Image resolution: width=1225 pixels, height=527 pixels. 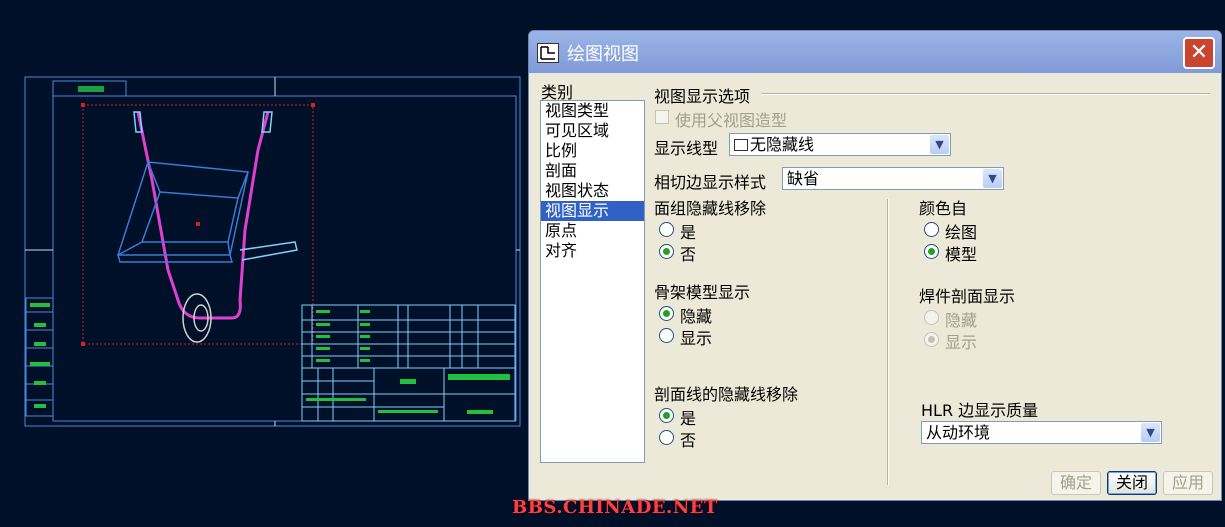 What do you see at coordinates (961, 232) in the screenshot?
I see `color-from-drawing-label: 绘图` at bounding box center [961, 232].